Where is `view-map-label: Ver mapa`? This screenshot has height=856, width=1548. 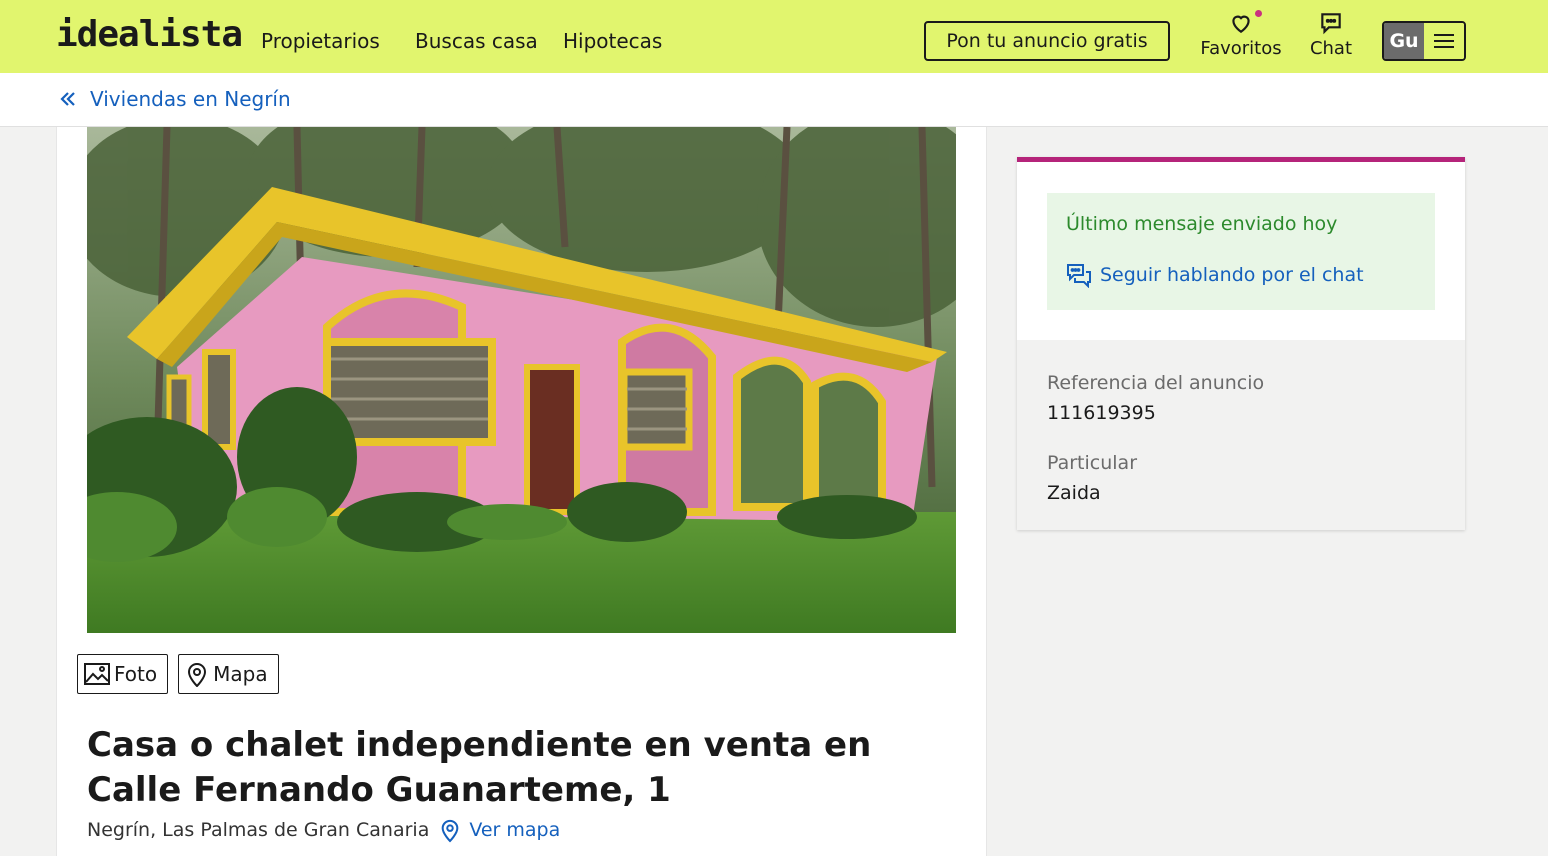
view-map-label: Ver mapa is located at coordinates (515, 830).